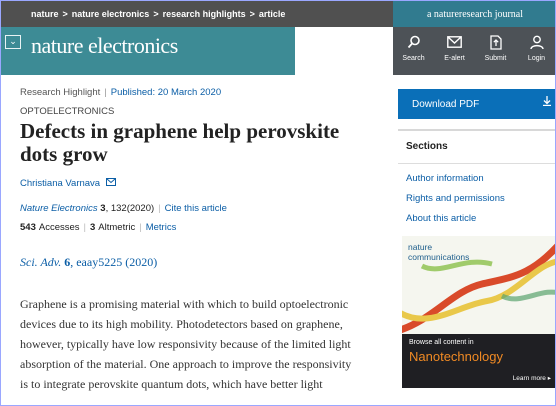  What do you see at coordinates (474, 14) in the screenshot?
I see `journal-tagline: a natureresearch journal` at bounding box center [474, 14].